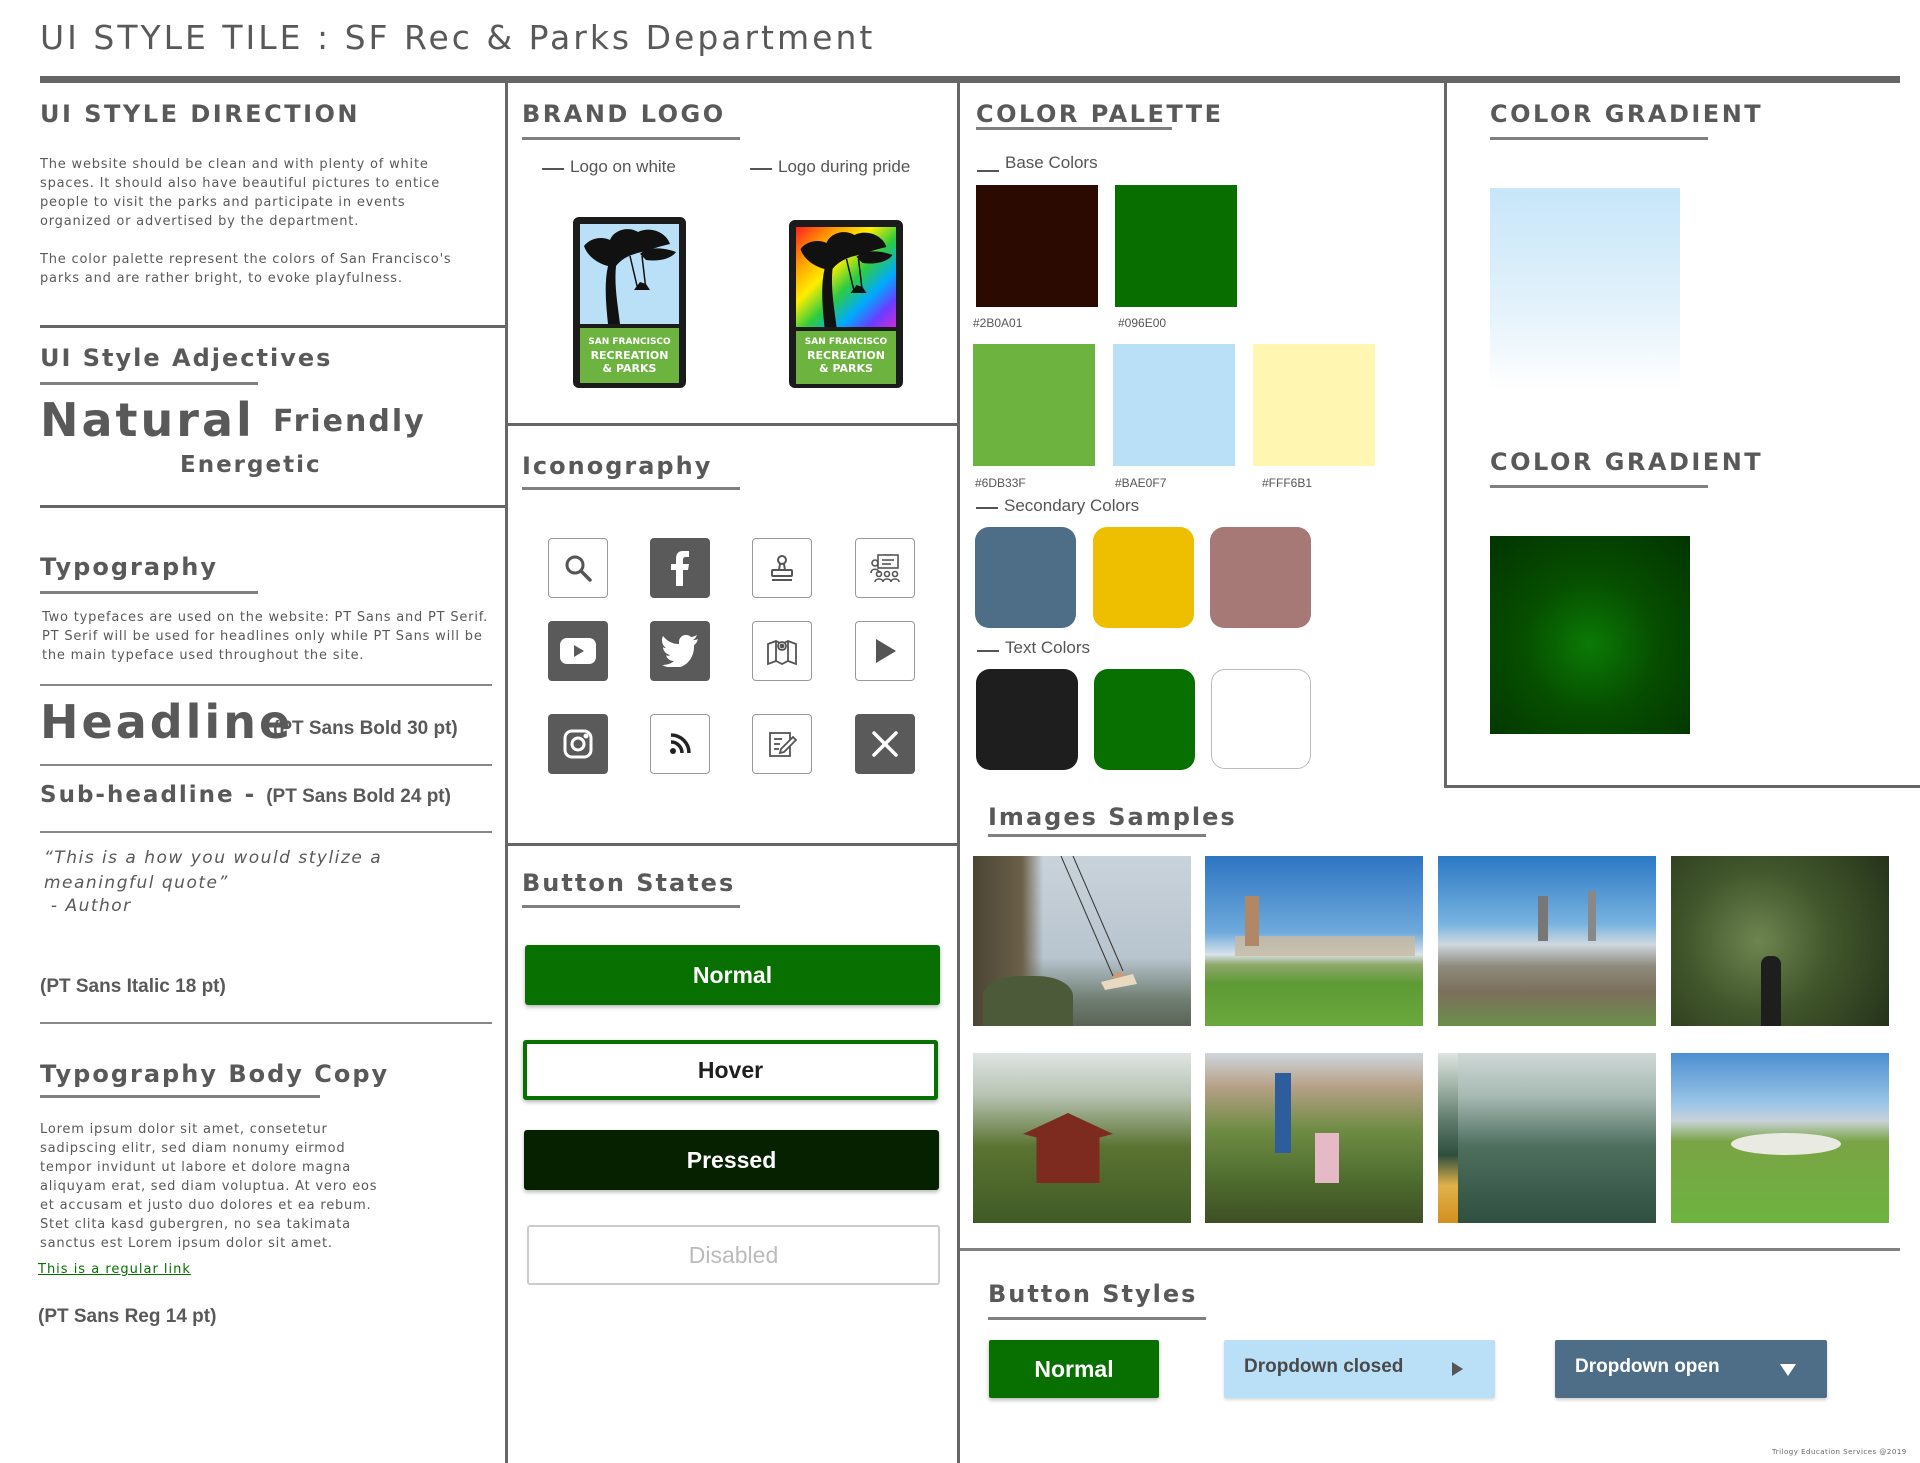 This screenshot has width=1920, height=1463. What do you see at coordinates (1839, 1452) in the screenshot?
I see `footer-credit: Trilogy Education Services @2019` at bounding box center [1839, 1452].